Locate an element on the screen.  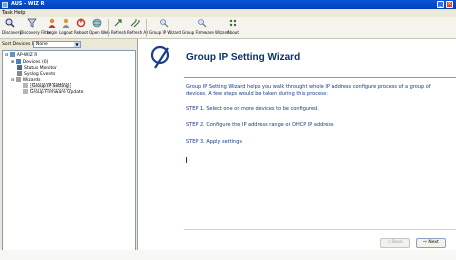
group-ip-wizard-button: Group IP Wizard is located at coordinates (165, 28).